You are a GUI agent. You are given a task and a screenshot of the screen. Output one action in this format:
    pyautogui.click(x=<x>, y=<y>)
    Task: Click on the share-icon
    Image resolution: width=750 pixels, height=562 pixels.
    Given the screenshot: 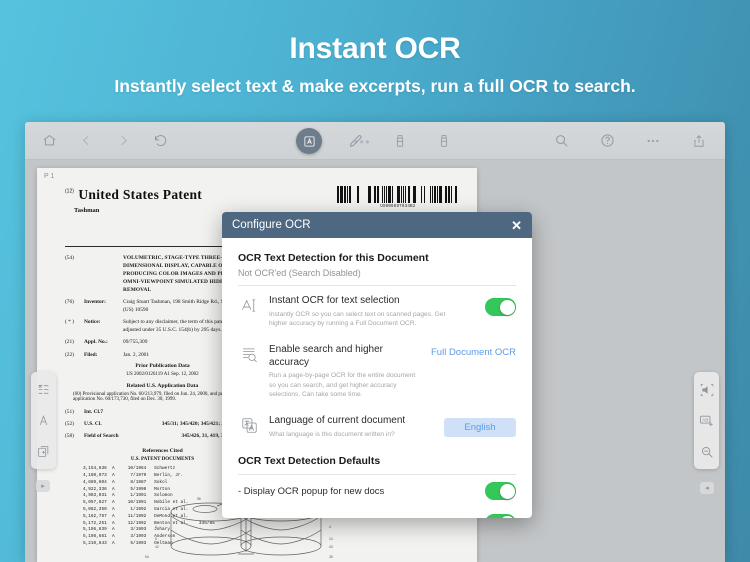 What is the action you would take?
    pyautogui.click(x=699, y=141)
    